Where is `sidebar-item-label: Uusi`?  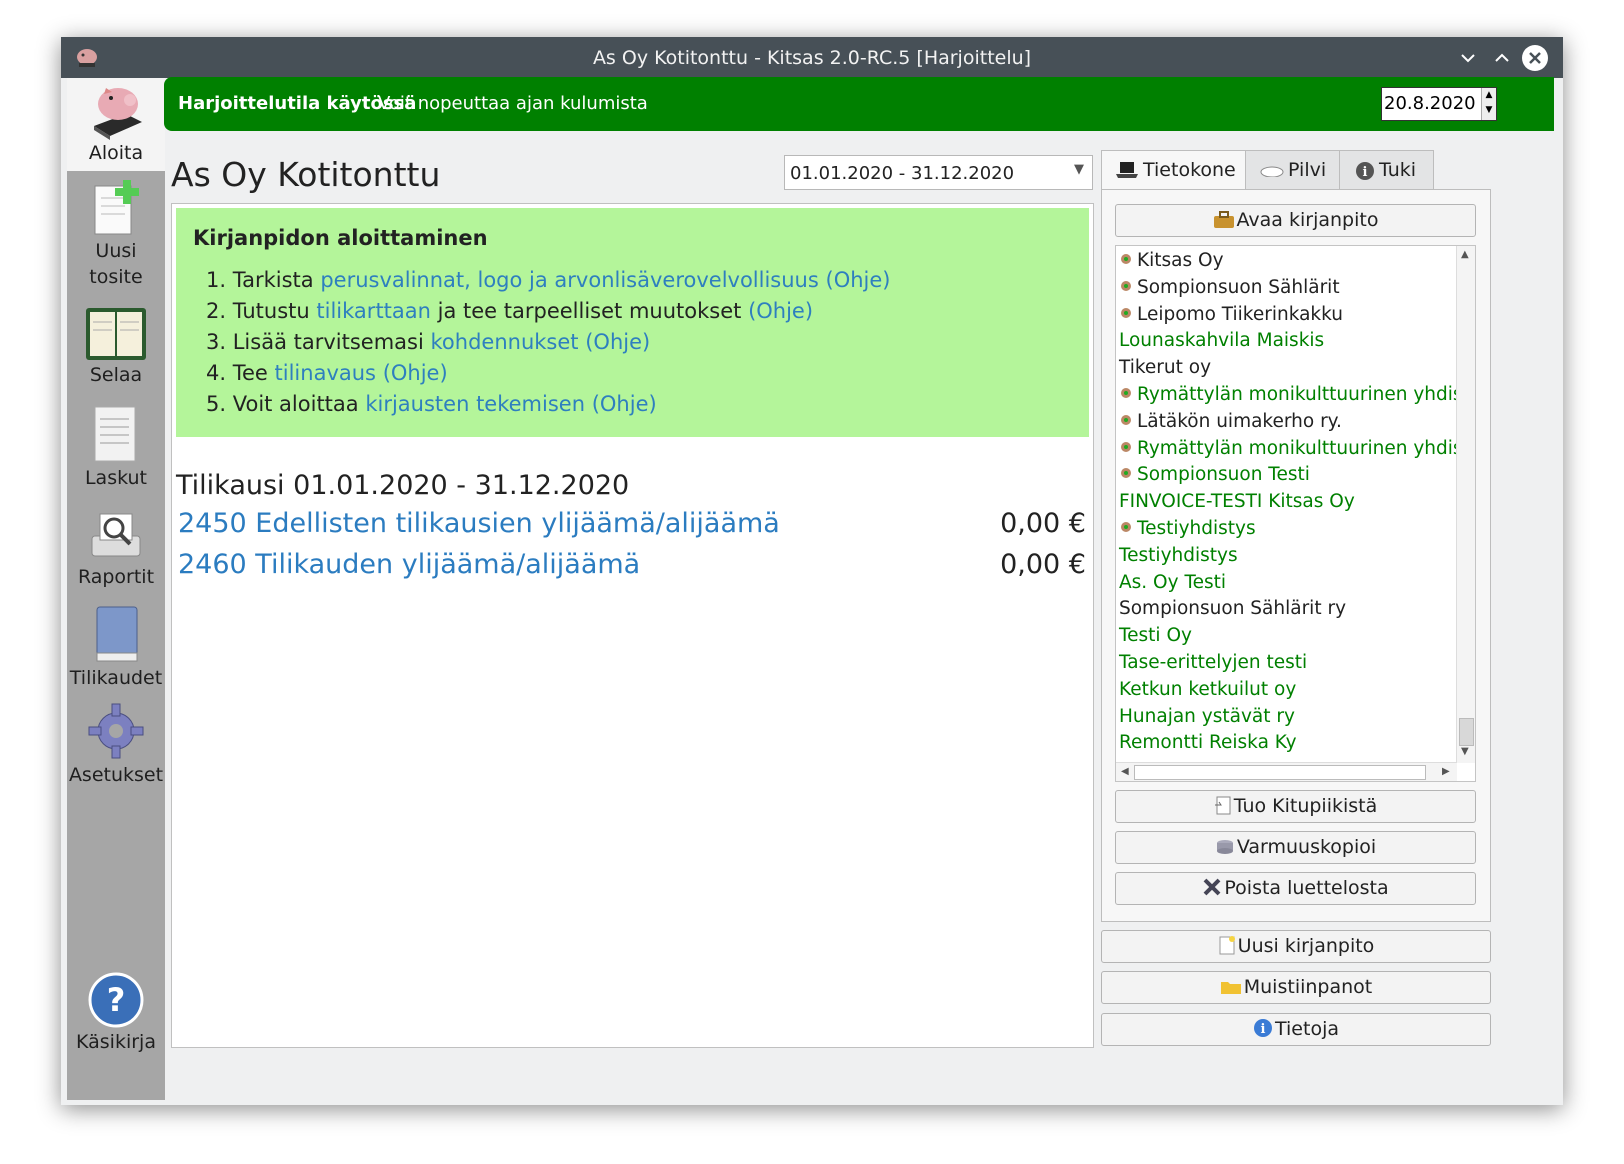
sidebar-item-label: Uusi is located at coordinates (116, 251).